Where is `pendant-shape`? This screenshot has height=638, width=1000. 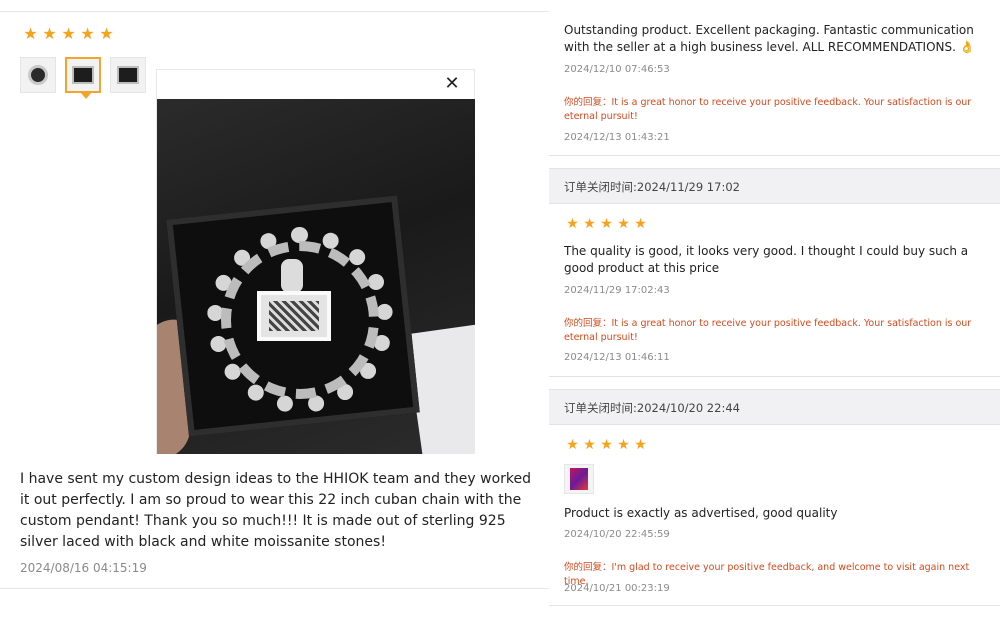 pendant-shape is located at coordinates (294, 316).